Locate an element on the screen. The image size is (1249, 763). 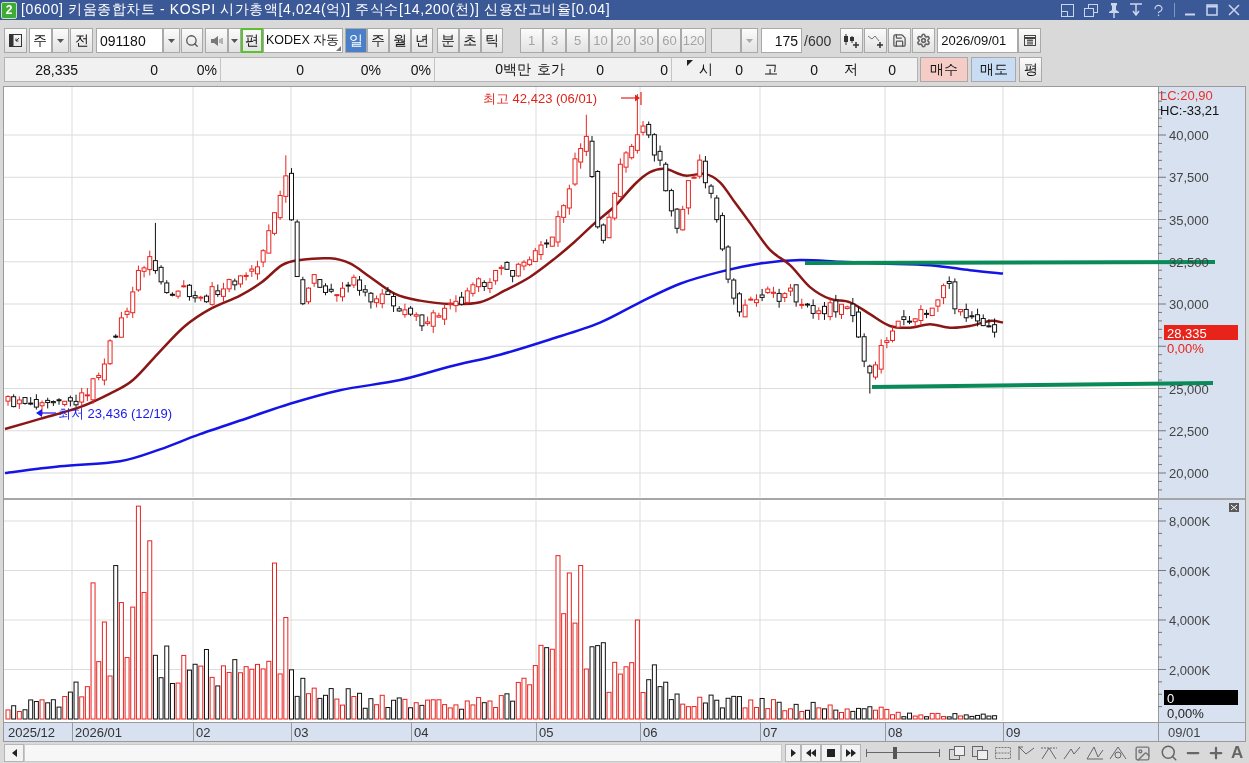
panel-icon is located at coordinates (15, 40).